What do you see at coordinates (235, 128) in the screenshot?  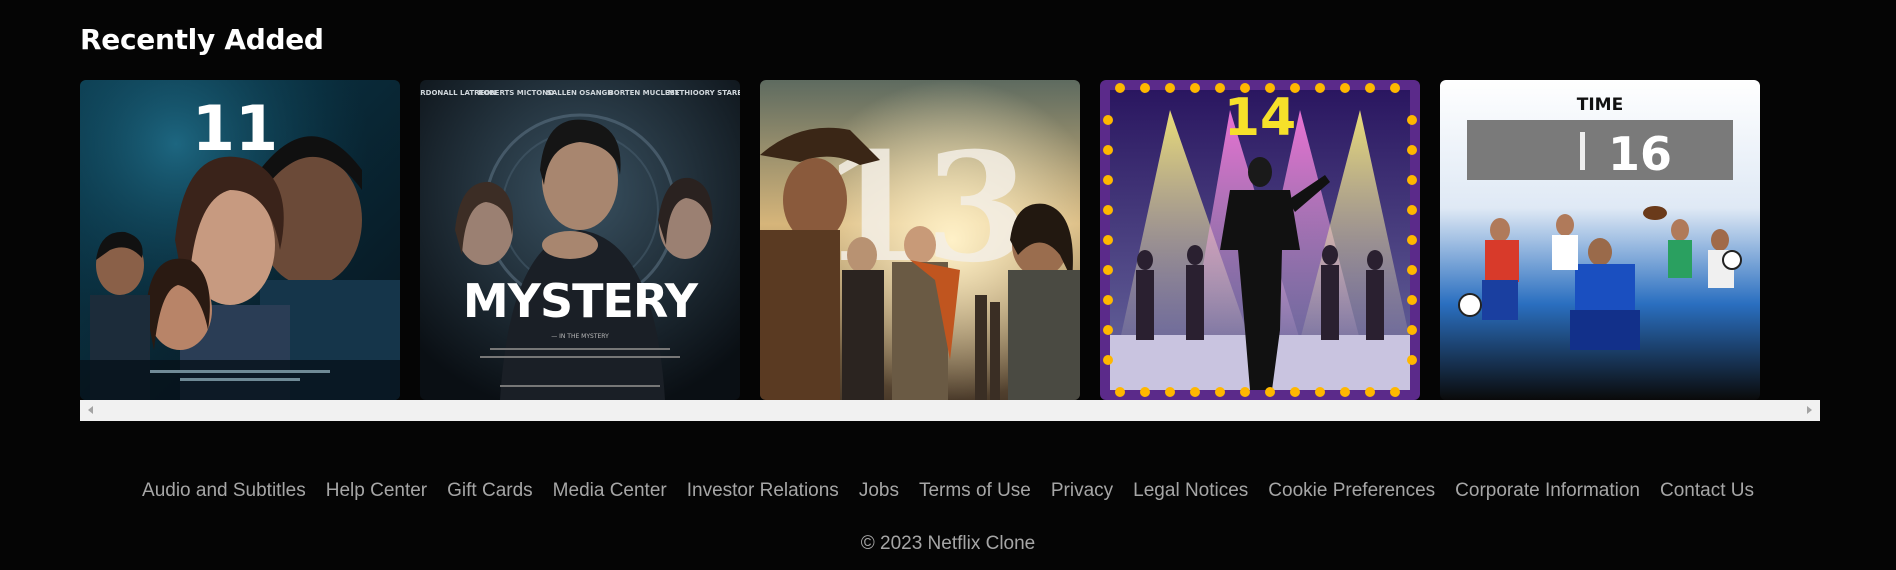 I see `poster-number: 11` at bounding box center [235, 128].